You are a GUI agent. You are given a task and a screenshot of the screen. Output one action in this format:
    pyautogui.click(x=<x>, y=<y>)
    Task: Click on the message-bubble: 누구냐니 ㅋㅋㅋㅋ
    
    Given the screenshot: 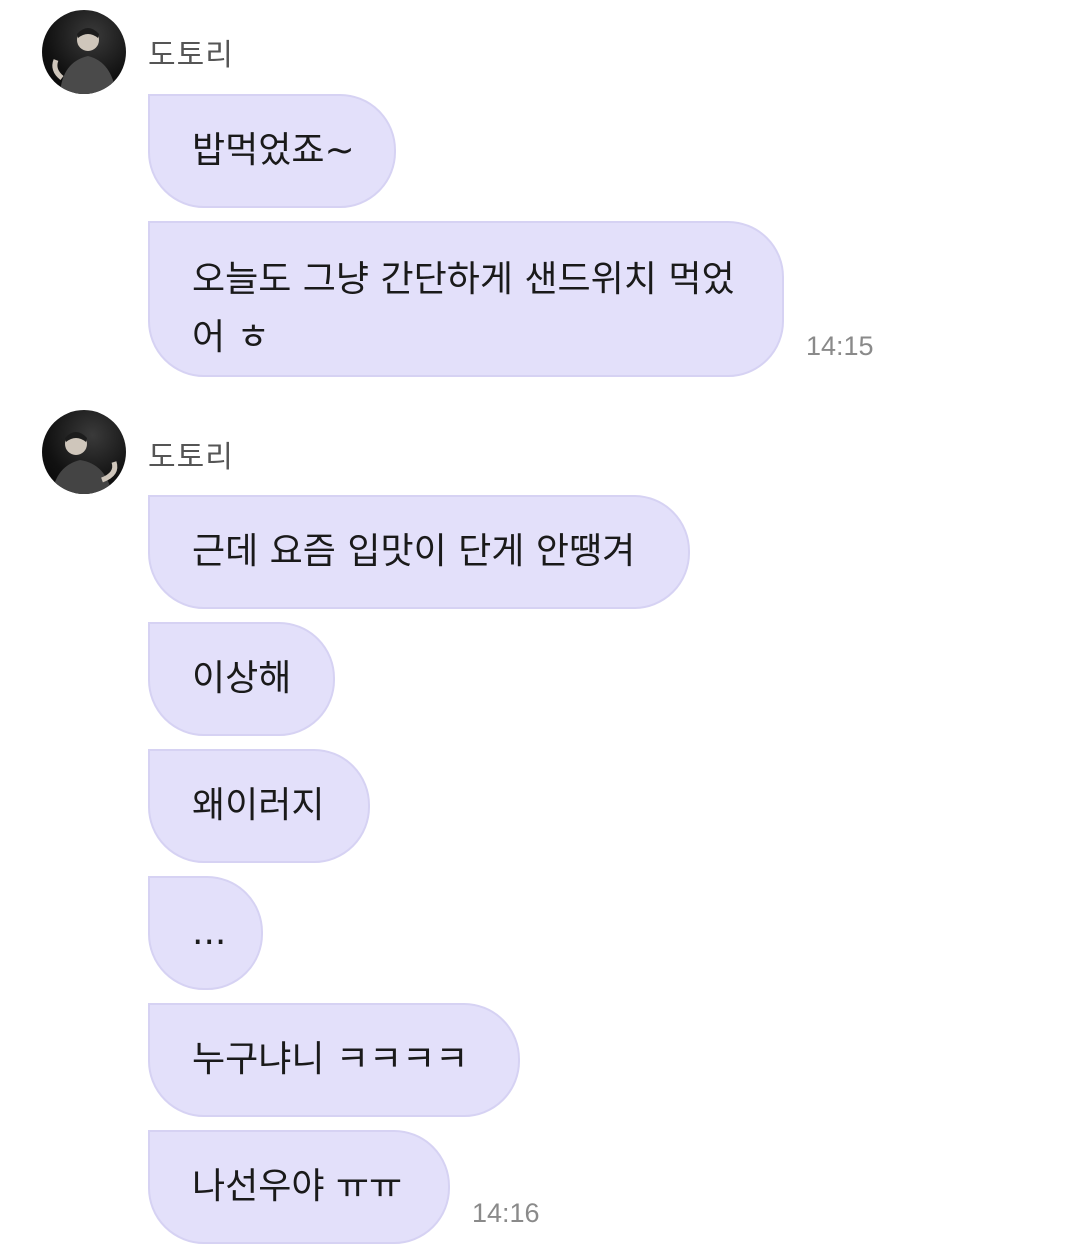 What is the action you would take?
    pyautogui.click(x=334, y=1060)
    